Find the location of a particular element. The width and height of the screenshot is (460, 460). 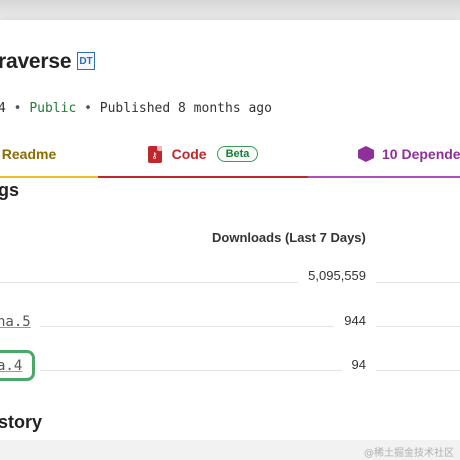

downloads-column-header: Downloads (Last 7 Days) is located at coordinates (289, 237).